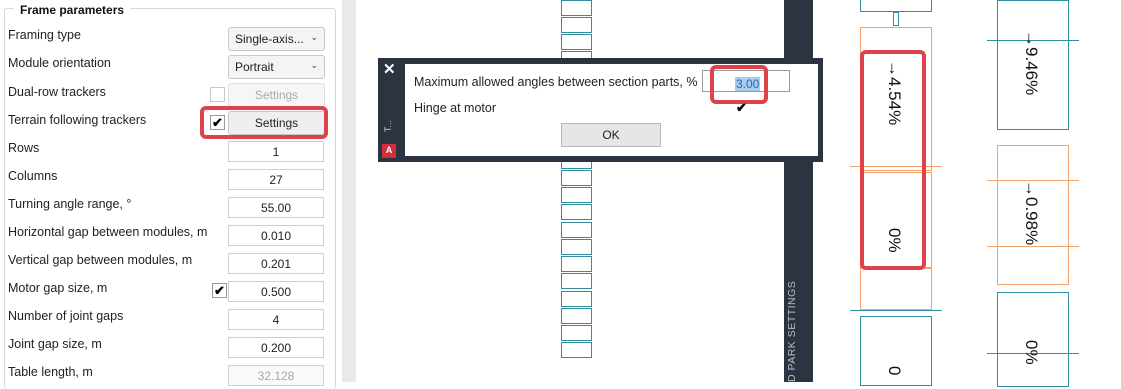 This screenshot has width=1121, height=389. Describe the element at coordinates (896, 6) in the screenshot. I see `table-col1-top` at that location.